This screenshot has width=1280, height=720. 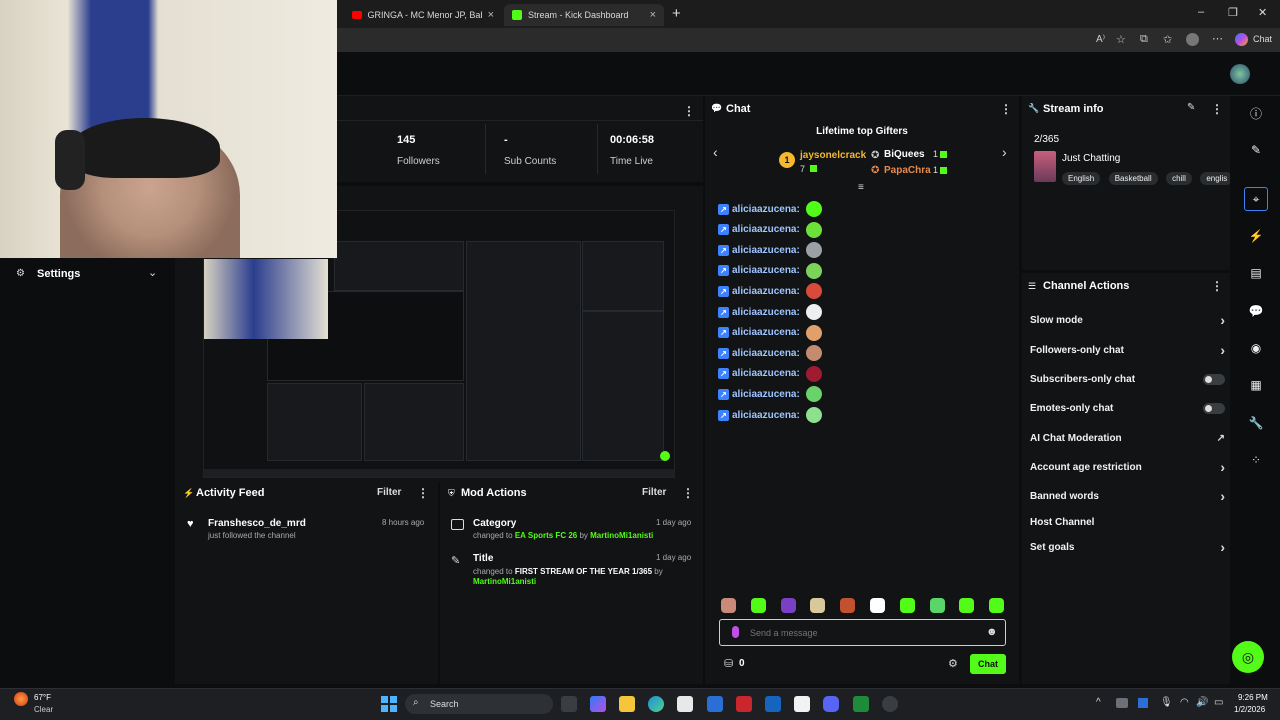 I want to click on channel-action-6: Banned words ›, so click(x=1127, y=496).